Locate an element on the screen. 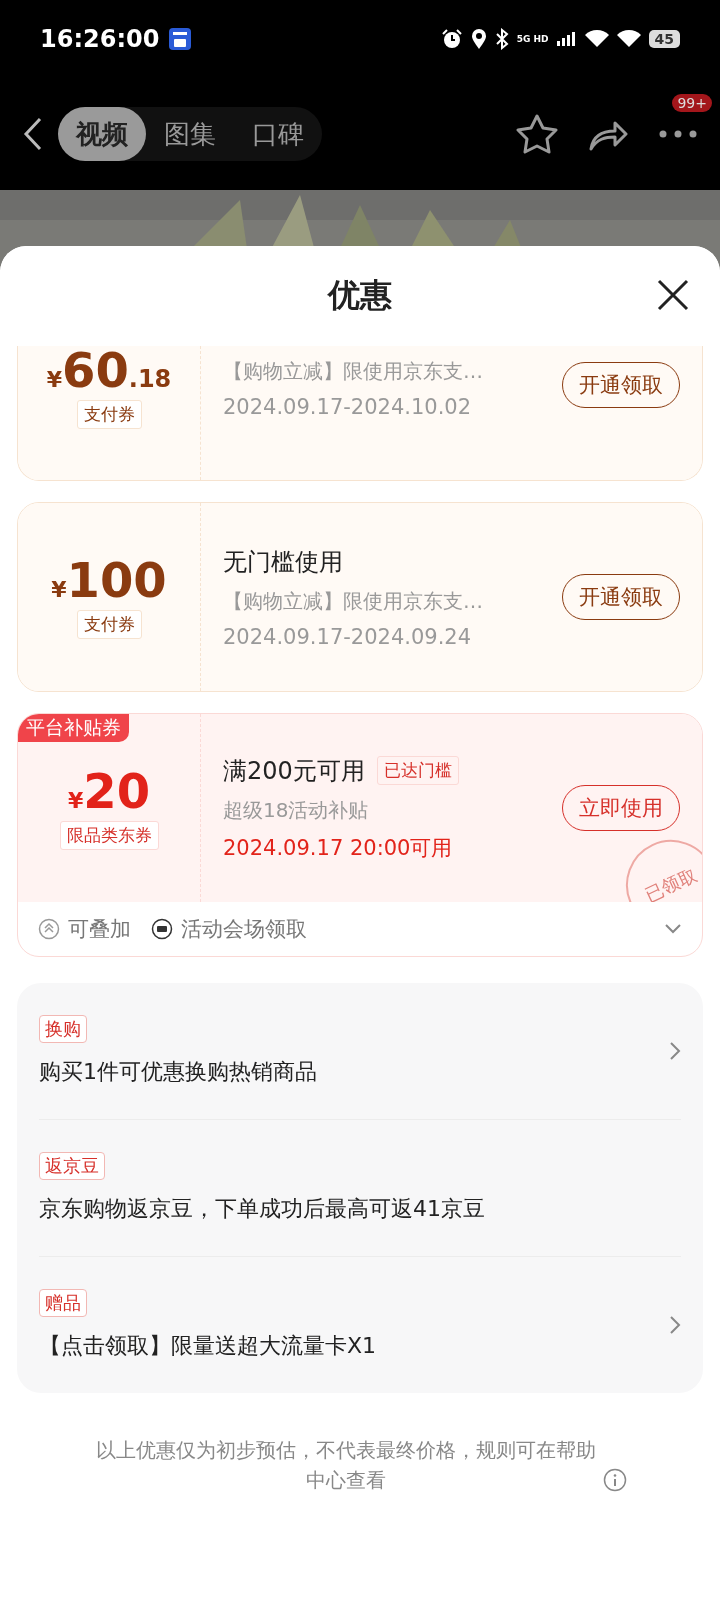 The width and height of the screenshot is (720, 1600). info-icon is located at coordinates (615, 1480).